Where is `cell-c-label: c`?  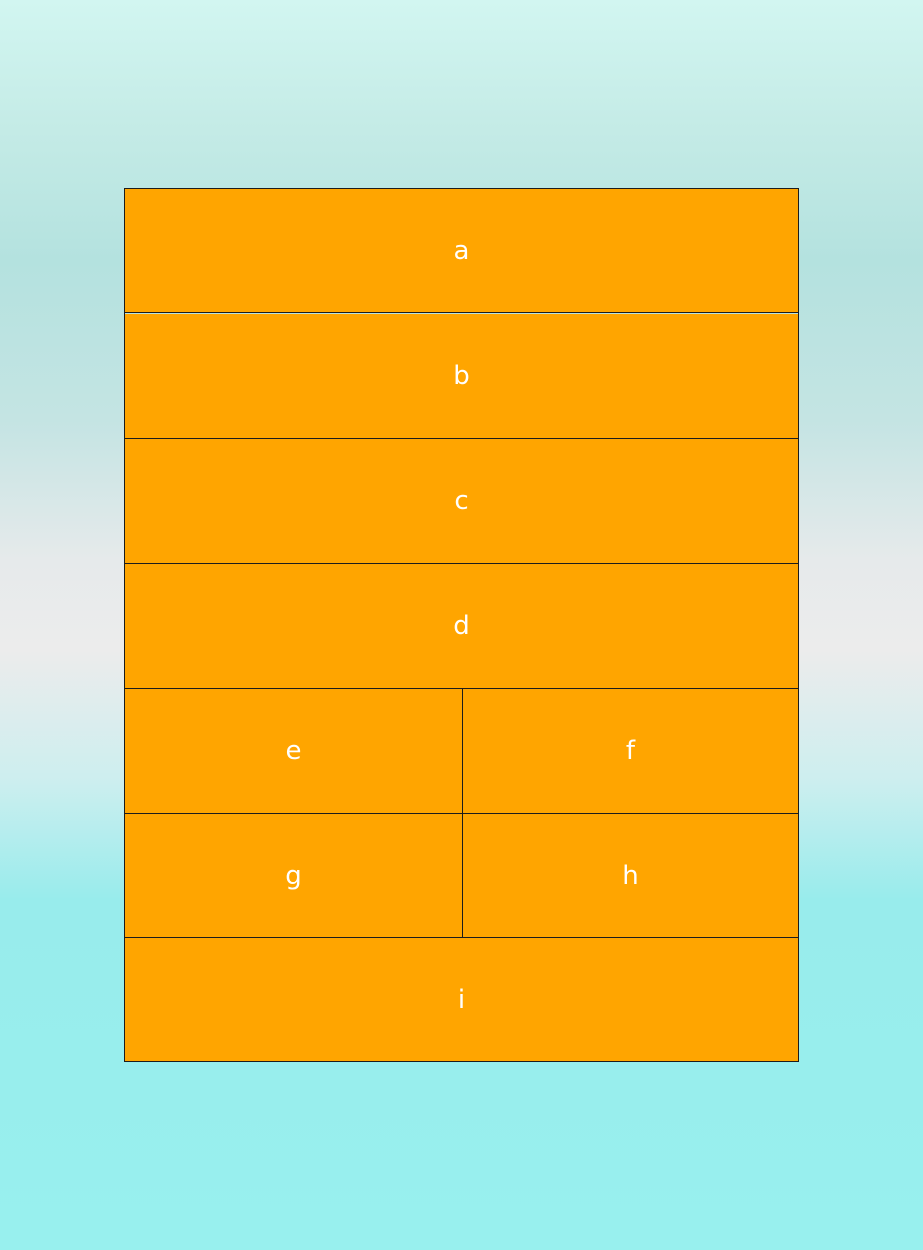
cell-c-label: c is located at coordinates (461, 501).